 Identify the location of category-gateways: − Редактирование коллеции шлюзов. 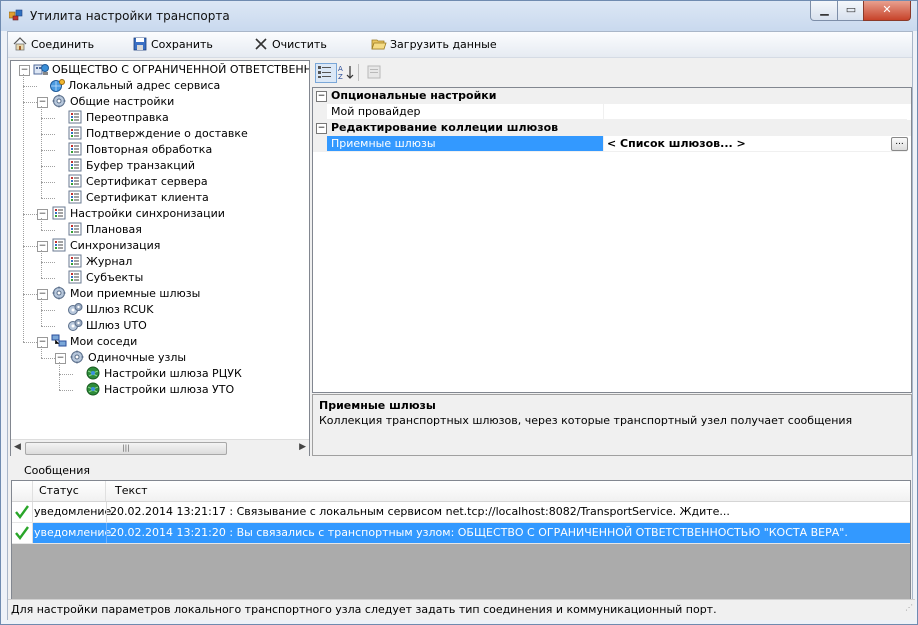
(612, 128).